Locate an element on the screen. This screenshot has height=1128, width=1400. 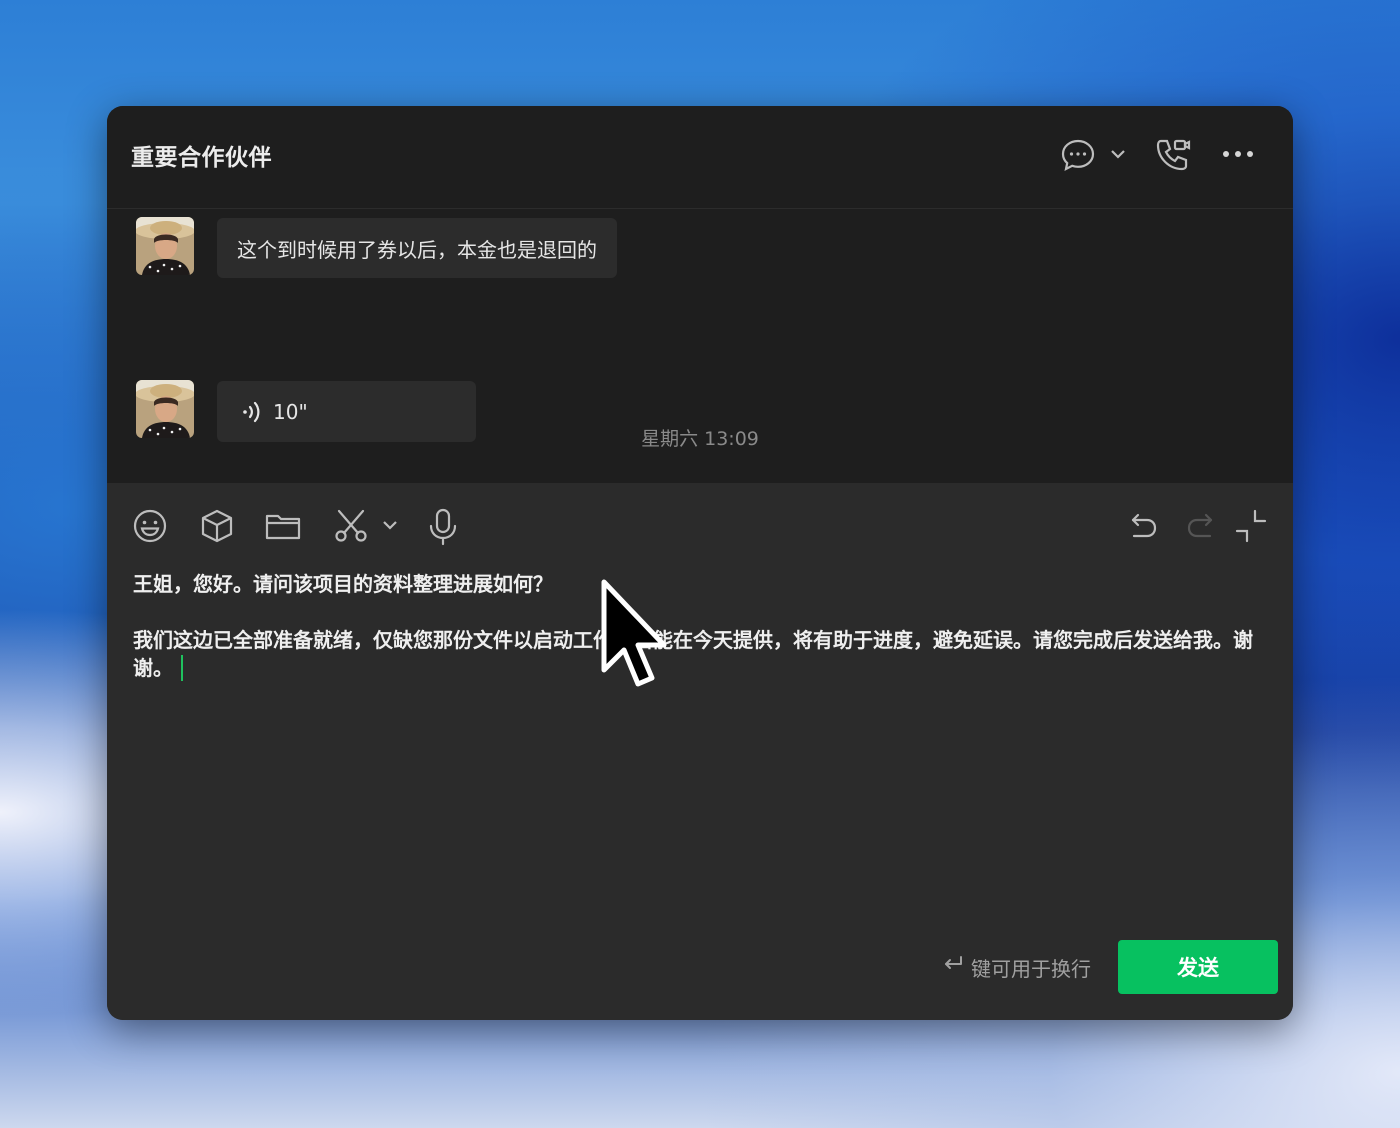
microphone-icon is located at coordinates (443, 529).